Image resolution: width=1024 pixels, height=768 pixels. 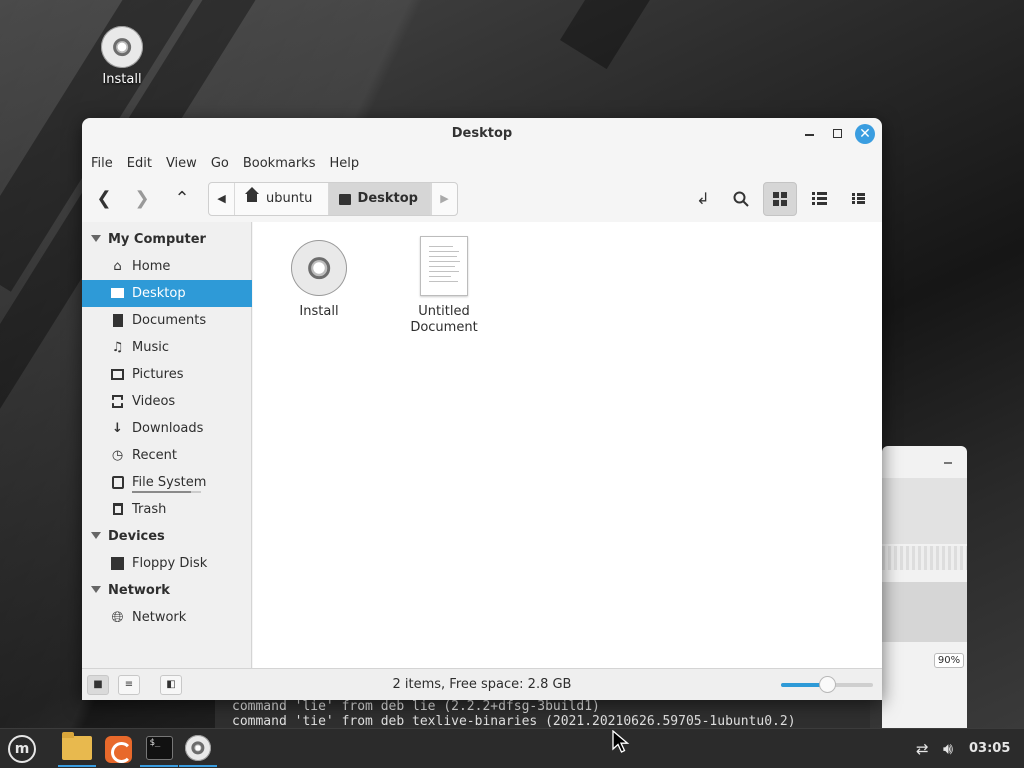 I want to click on drive-icon, so click(x=117, y=482).